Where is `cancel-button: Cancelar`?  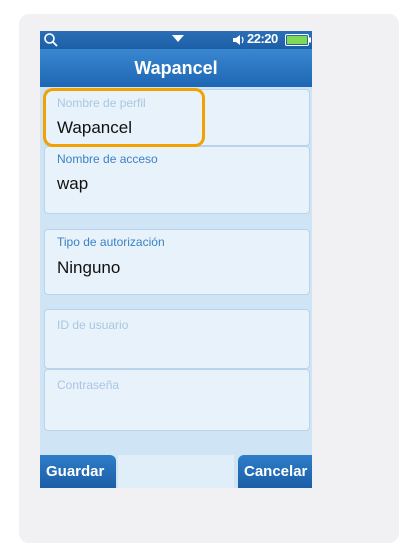
cancel-button: Cancelar is located at coordinates (275, 471).